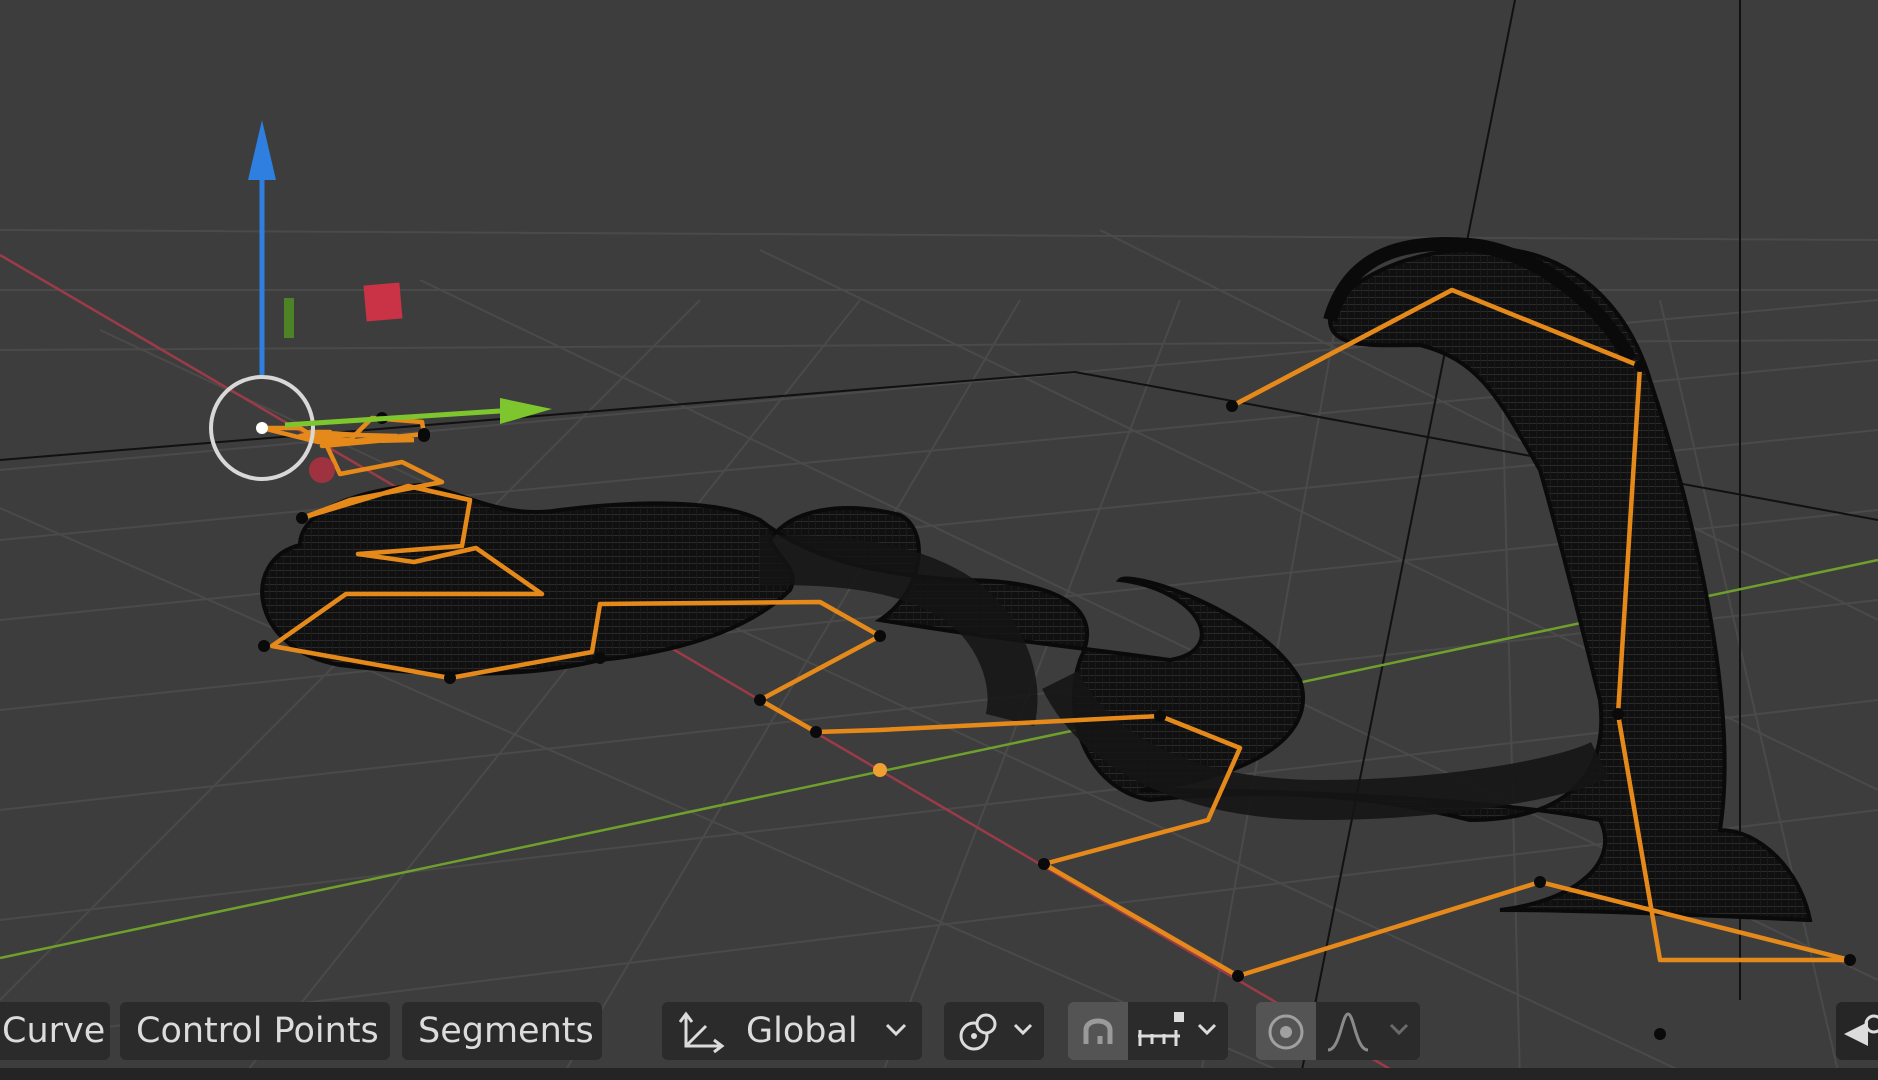 This screenshot has height=1080, width=1878. Describe the element at coordinates (506, 1031) in the screenshot. I see `segments-menu-label: Segments` at that location.